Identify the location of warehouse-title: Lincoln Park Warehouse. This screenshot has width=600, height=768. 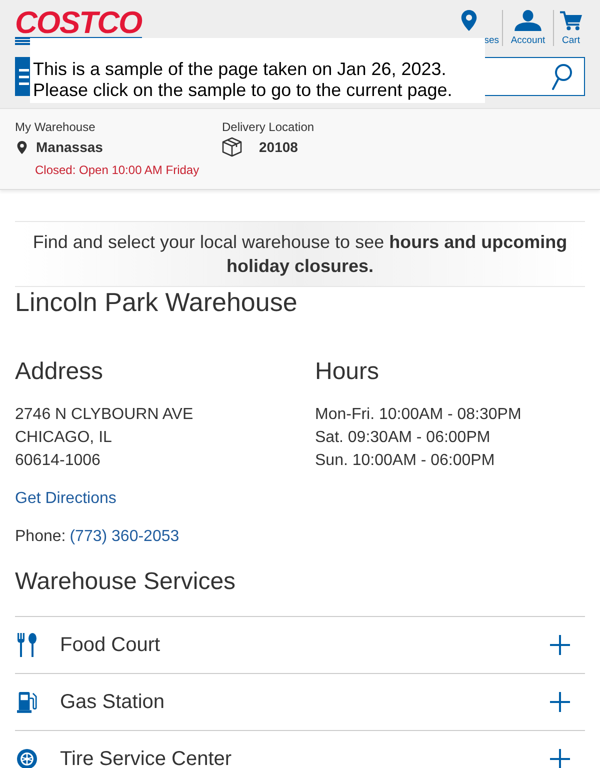
(156, 302).